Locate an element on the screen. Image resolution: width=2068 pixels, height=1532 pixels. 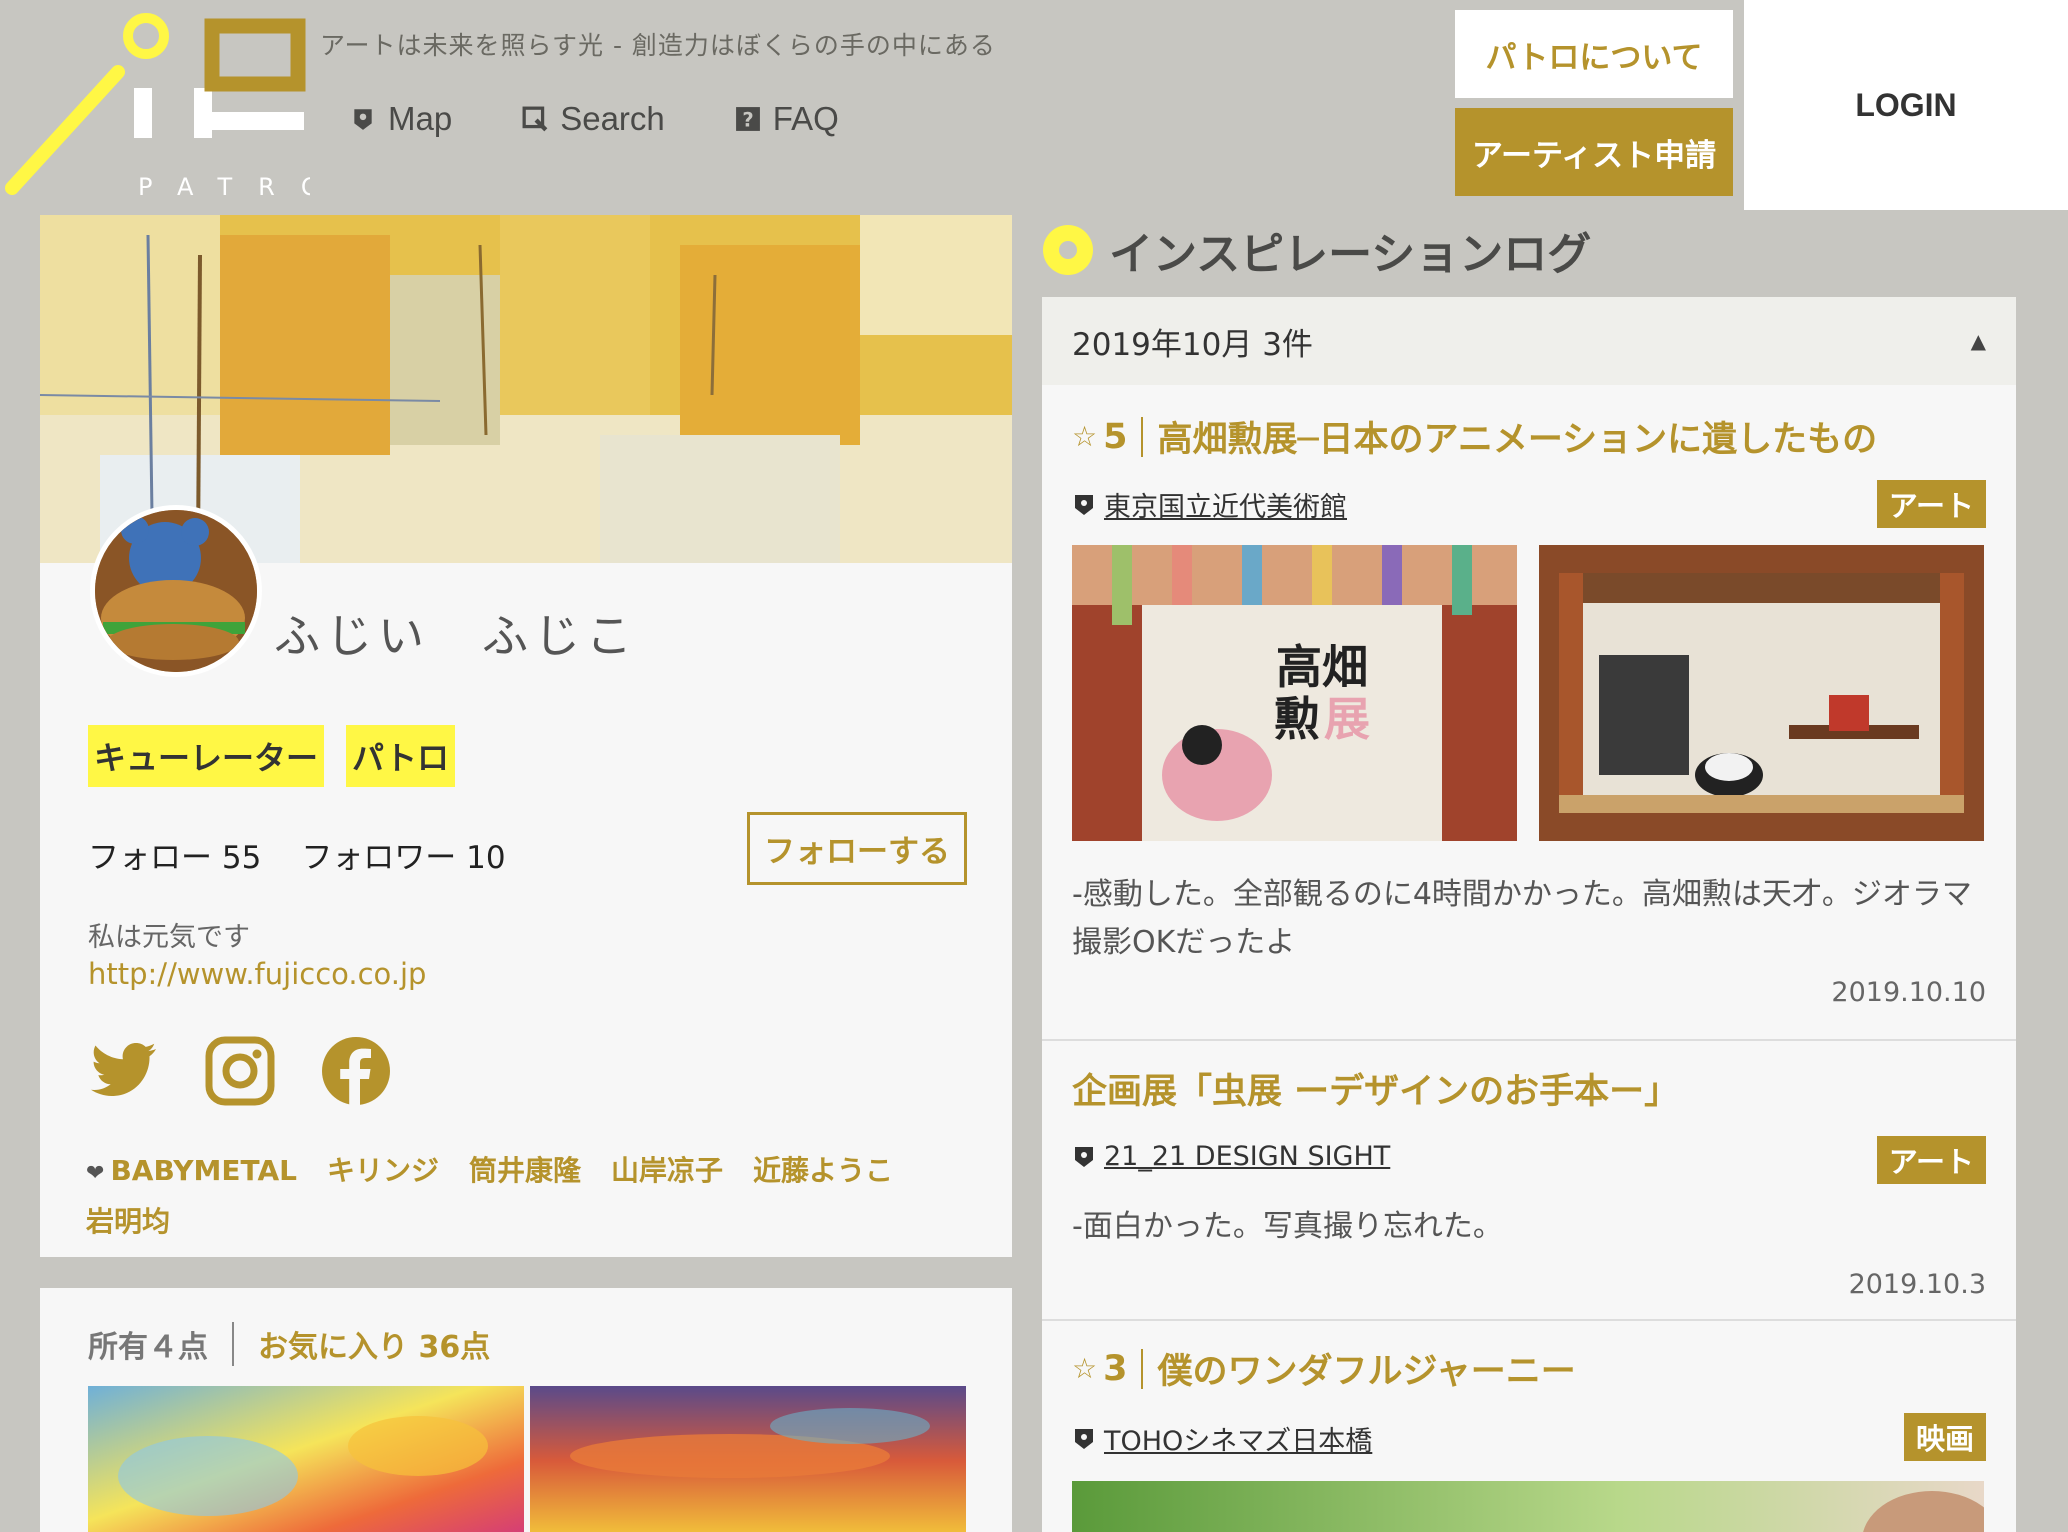
following-count: フォロー 55 is located at coordinates (174, 854).